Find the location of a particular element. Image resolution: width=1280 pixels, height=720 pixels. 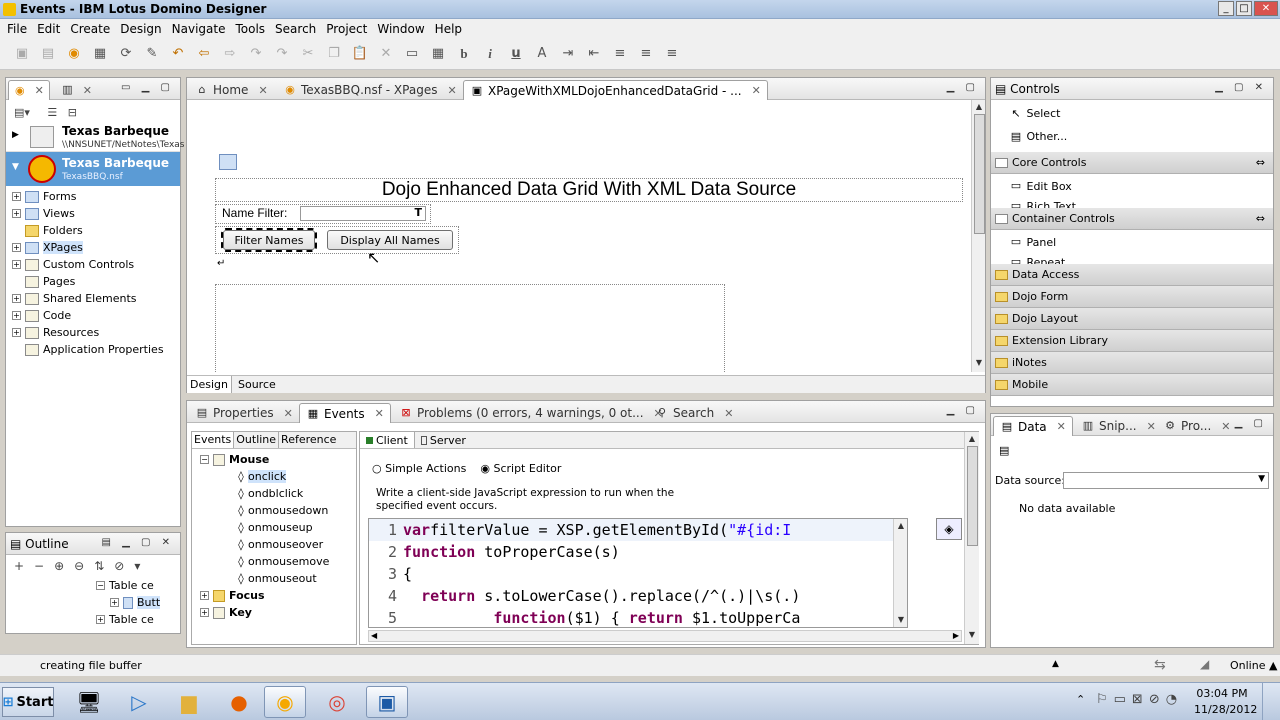

event-onmouseup: ◊ onmouseup is located at coordinates (278, 527).